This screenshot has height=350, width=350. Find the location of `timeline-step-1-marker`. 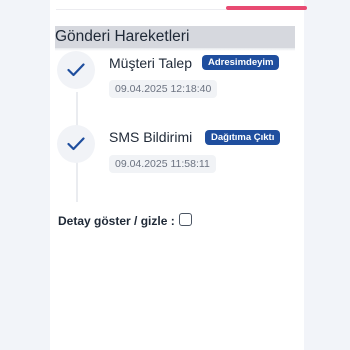

timeline-step-1-marker is located at coordinates (76, 70).